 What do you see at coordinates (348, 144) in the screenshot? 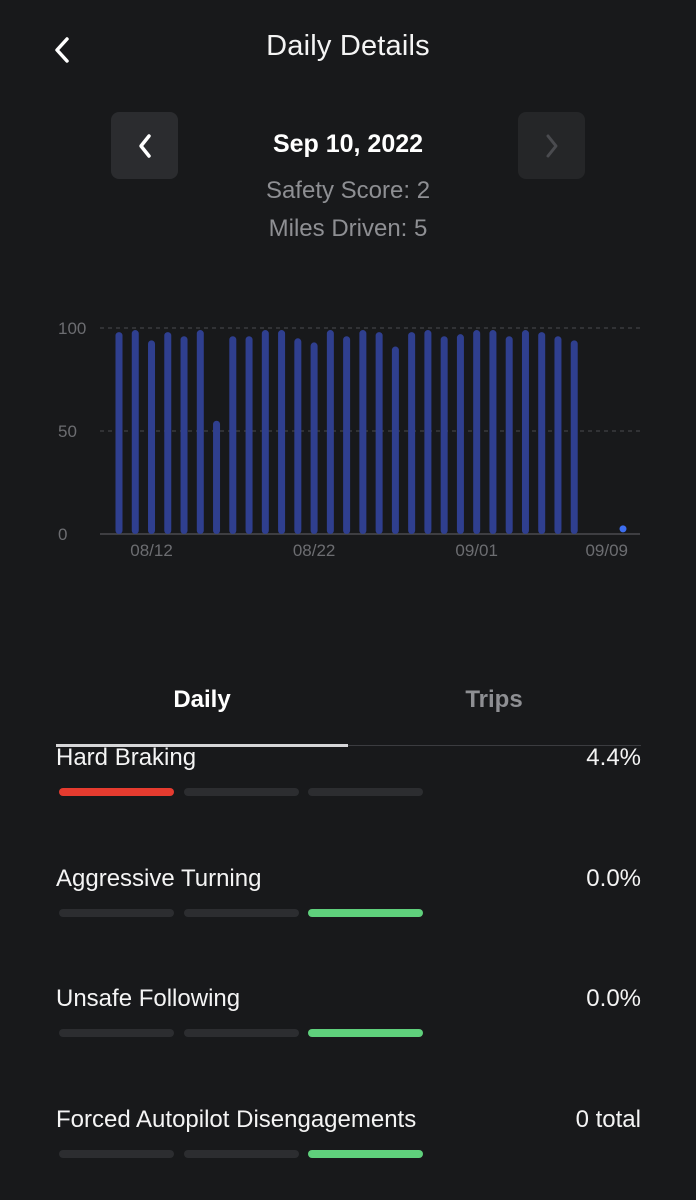
I see `selected-date: Sep 10, 2022` at bounding box center [348, 144].